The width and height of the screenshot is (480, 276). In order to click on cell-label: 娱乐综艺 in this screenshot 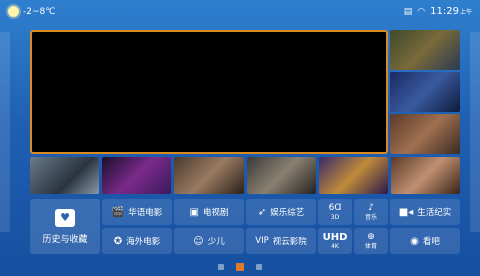, I will do `click(287, 213)`.